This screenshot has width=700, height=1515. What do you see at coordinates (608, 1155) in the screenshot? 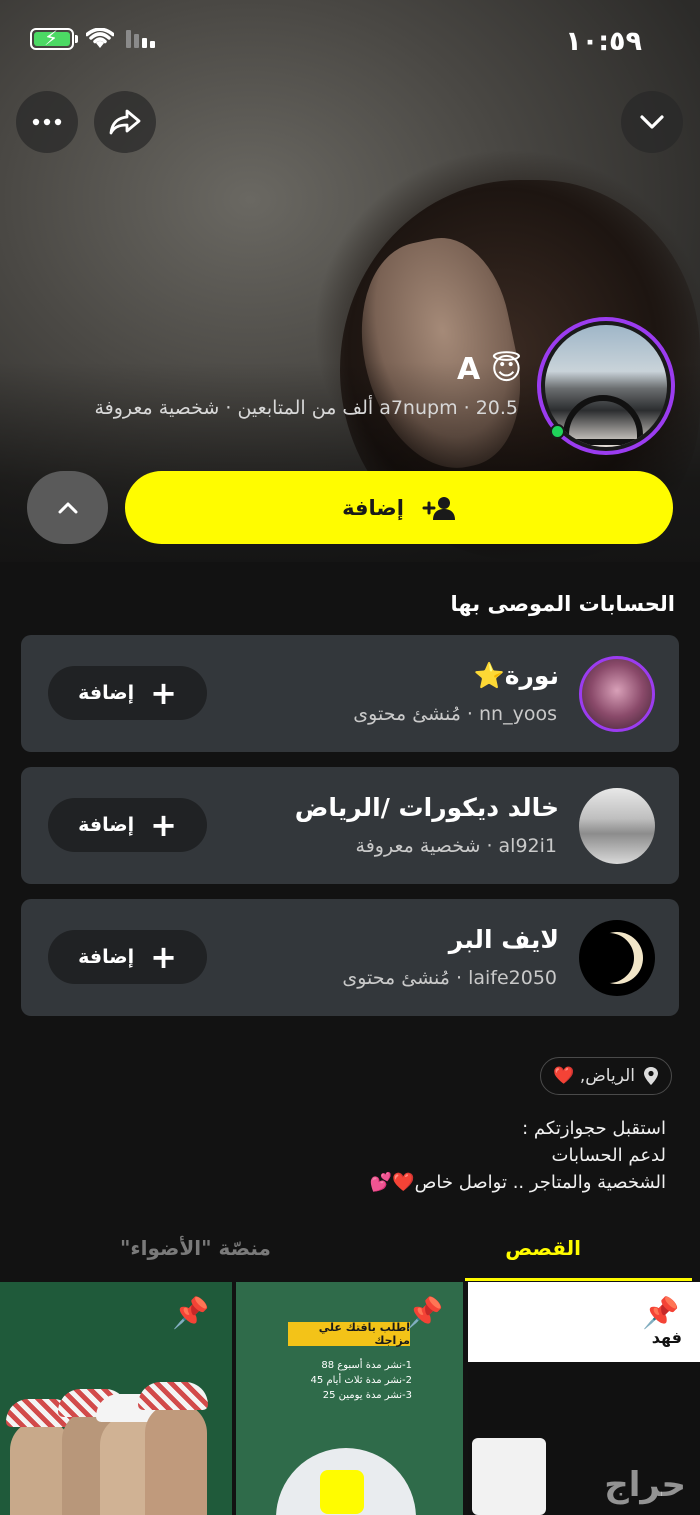
I see `bio-line: لدعم الحسابات` at bounding box center [608, 1155].